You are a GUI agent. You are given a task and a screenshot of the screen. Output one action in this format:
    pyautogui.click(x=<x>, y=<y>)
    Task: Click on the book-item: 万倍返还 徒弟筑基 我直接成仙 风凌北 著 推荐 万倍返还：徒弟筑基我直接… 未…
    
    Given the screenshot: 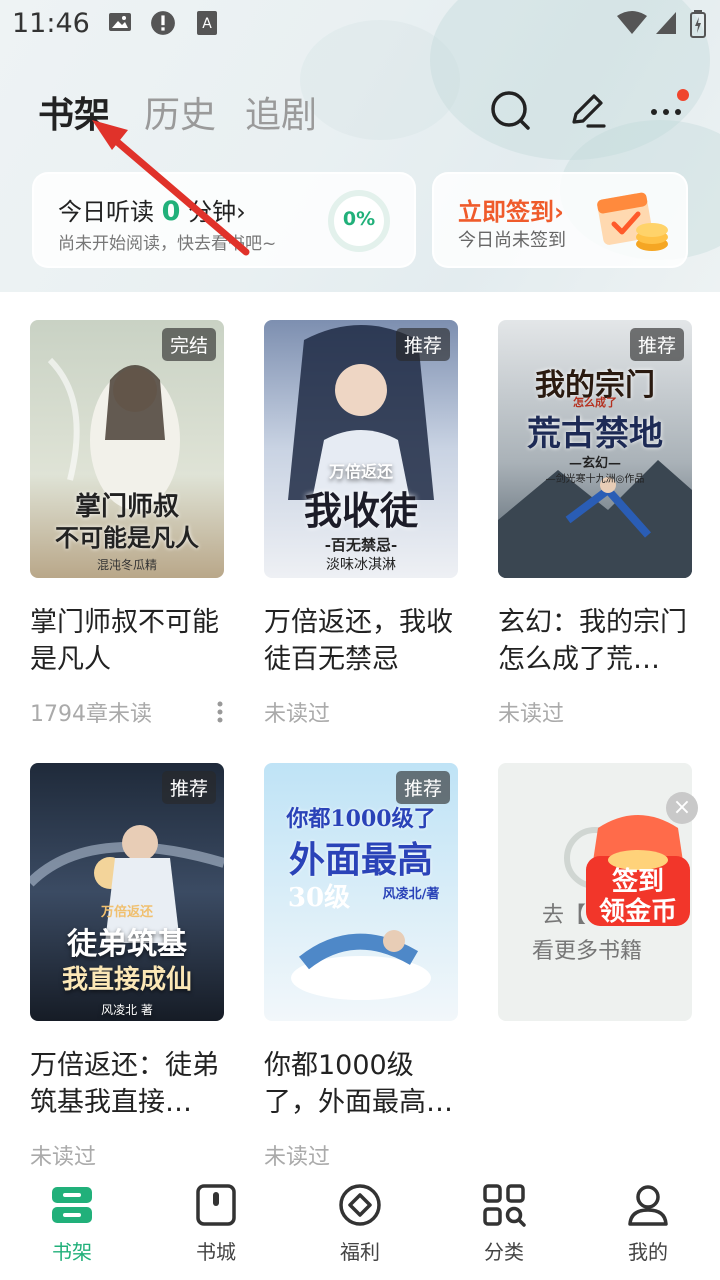 What is the action you would take?
    pyautogui.click(x=127, y=966)
    